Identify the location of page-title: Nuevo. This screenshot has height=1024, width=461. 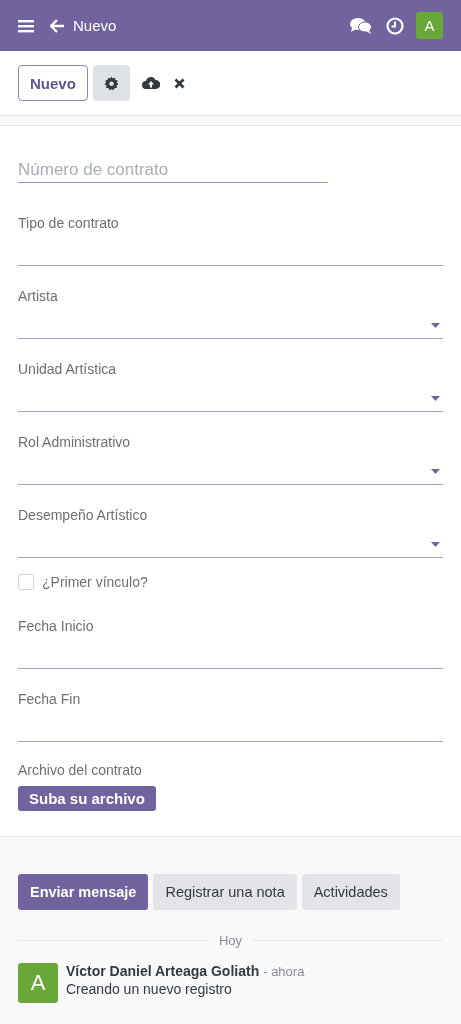
(95, 25).